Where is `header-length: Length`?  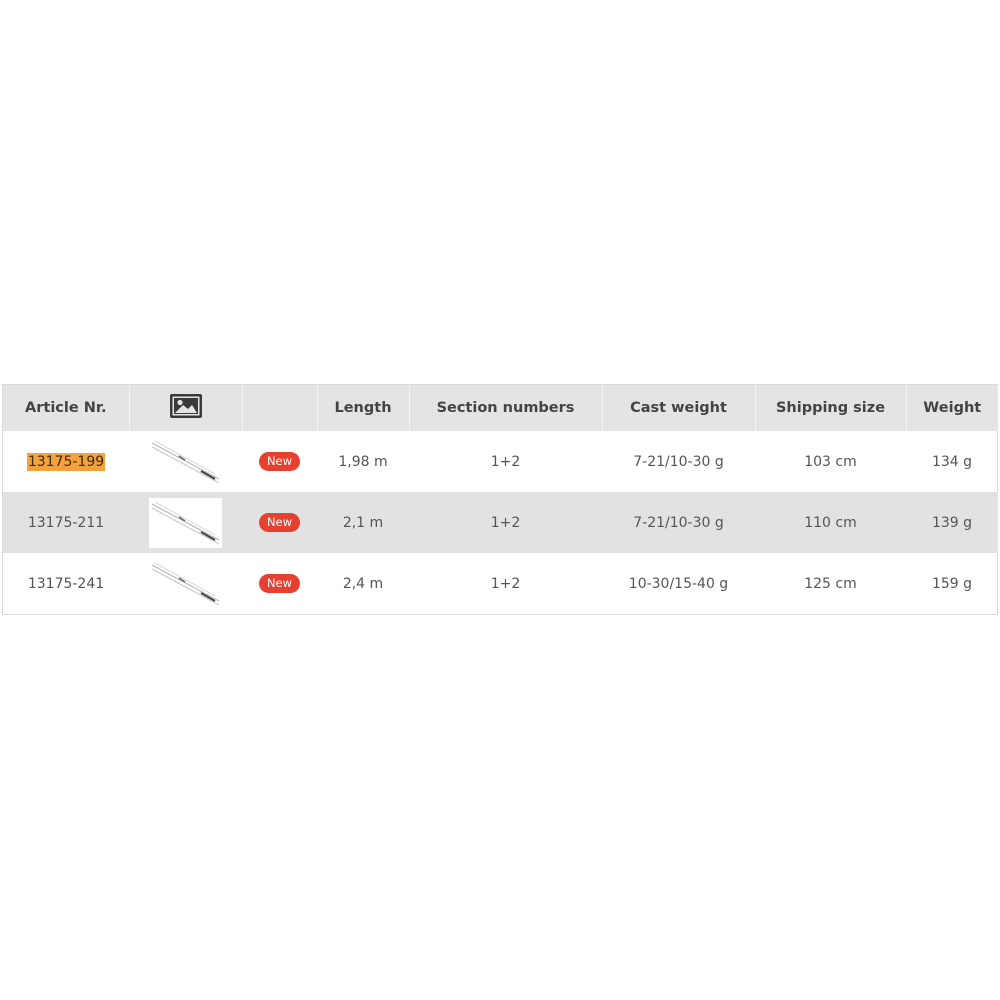
header-length: Length is located at coordinates (363, 408).